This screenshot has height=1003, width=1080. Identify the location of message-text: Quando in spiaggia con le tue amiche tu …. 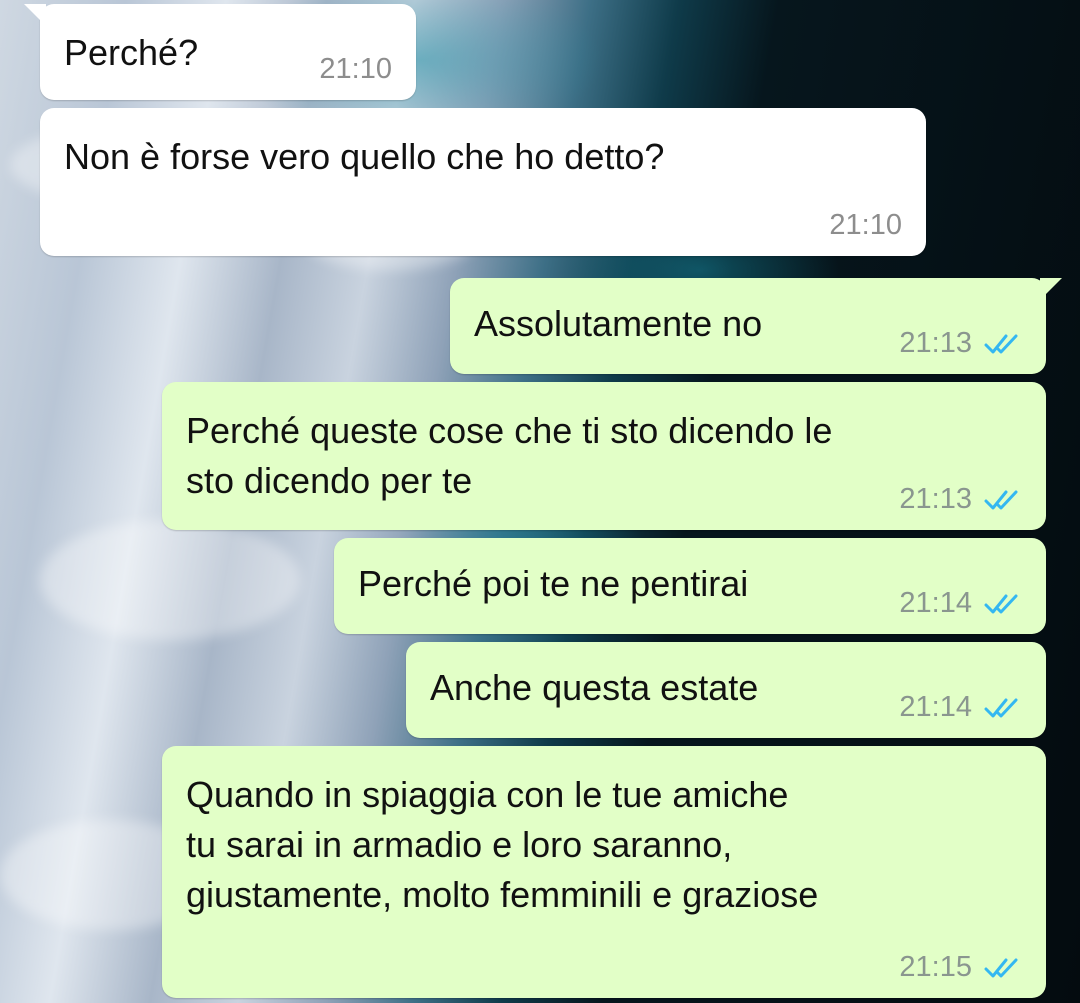
(502, 844).